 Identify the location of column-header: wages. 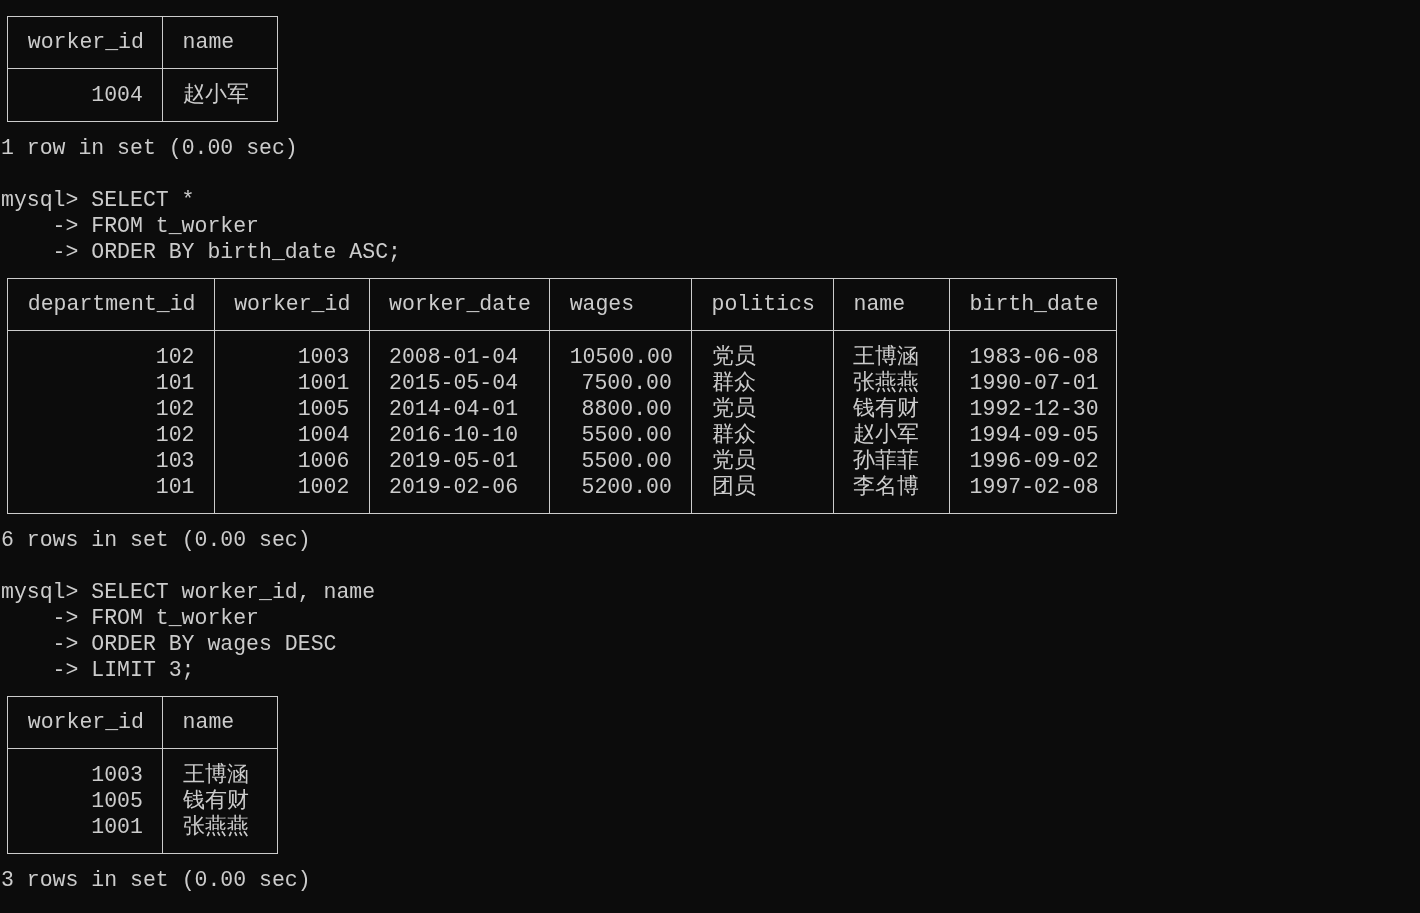
(620, 305).